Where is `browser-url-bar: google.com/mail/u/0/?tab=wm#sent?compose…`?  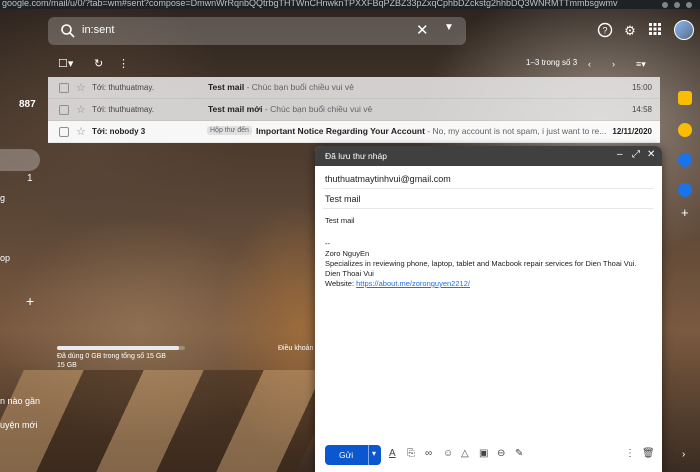 browser-url-bar: google.com/mail/u/0/?tab=wm#sent?compose… is located at coordinates (350, 4).